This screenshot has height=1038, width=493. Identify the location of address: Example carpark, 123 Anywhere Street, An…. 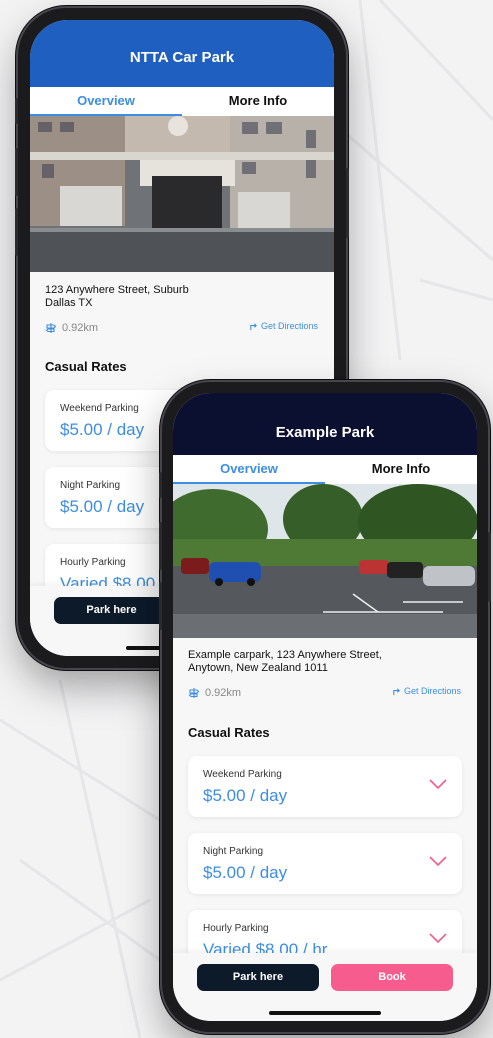
(325, 662).